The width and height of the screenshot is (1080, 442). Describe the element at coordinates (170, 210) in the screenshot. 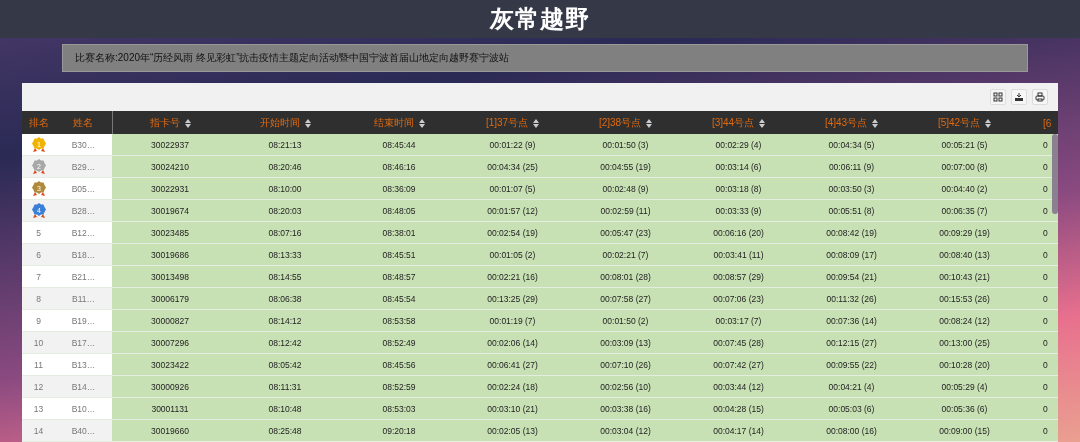

I see `table-cell: 30019674` at that location.